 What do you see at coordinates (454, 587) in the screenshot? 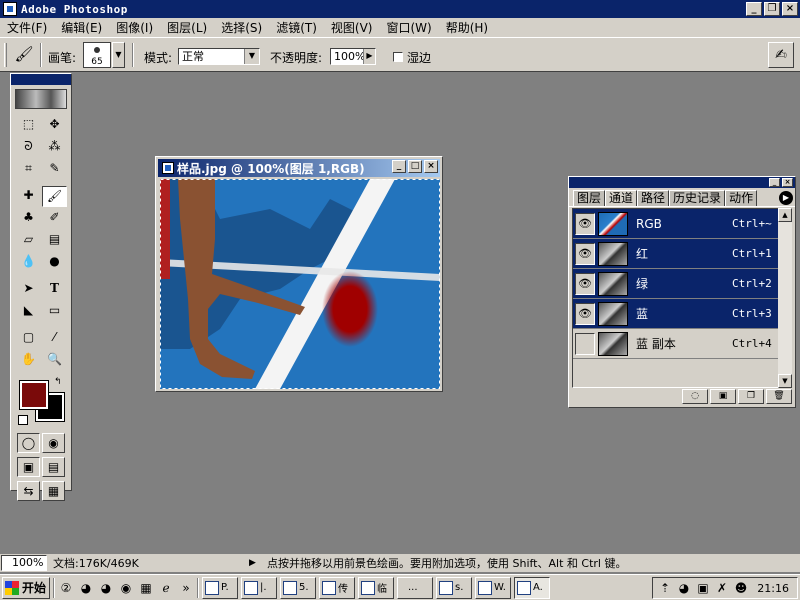
I see `task-button: s.` at bounding box center [454, 587].